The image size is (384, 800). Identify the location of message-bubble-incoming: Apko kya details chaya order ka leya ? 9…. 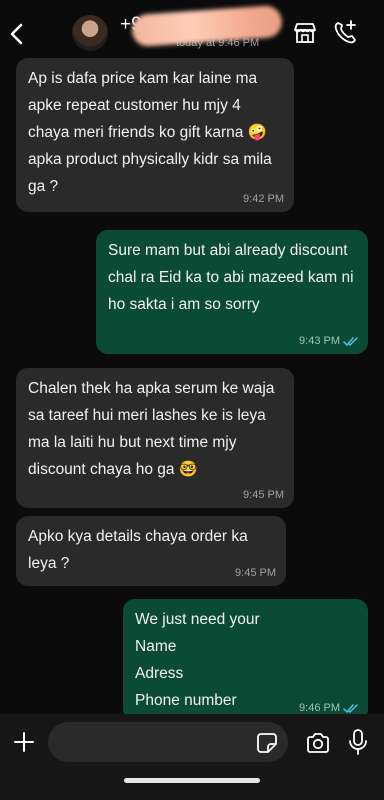
(151, 551).